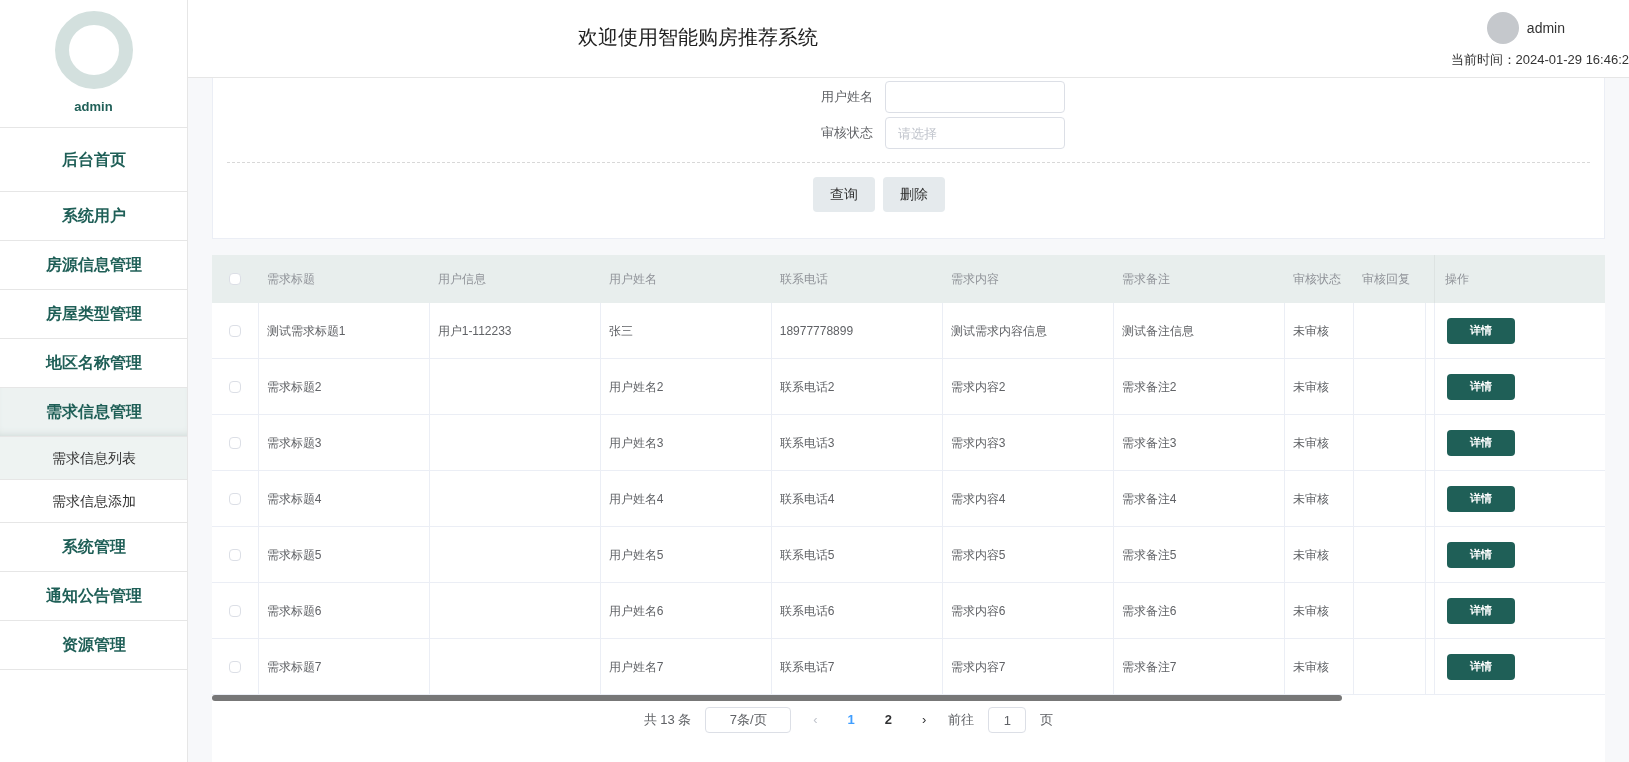 This screenshot has width=1629, height=762. What do you see at coordinates (294, 499) in the screenshot?
I see `table-cell-text: 需求标题4` at bounding box center [294, 499].